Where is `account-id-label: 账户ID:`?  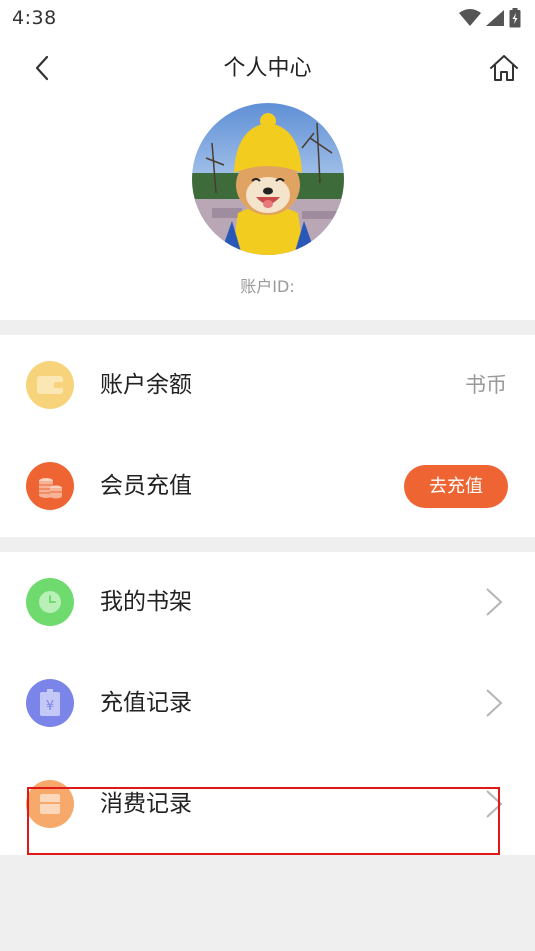
account-id-label: 账户ID: is located at coordinates (267, 286).